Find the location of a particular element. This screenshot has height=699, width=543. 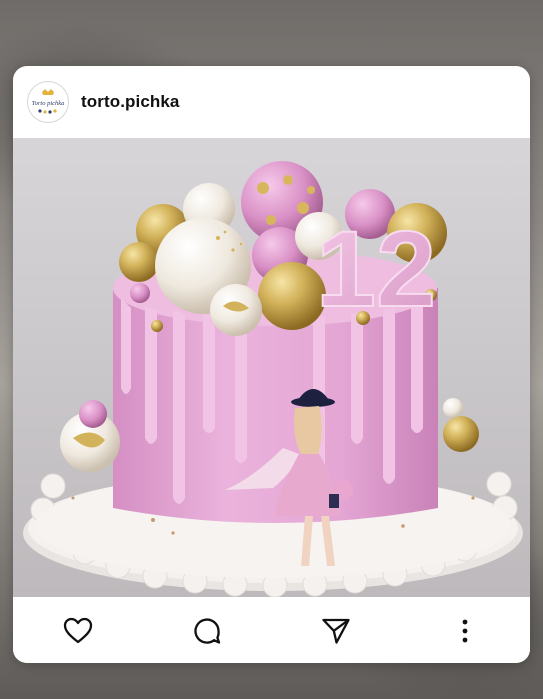

topper-number-text: 12 is located at coordinates (376, 268).